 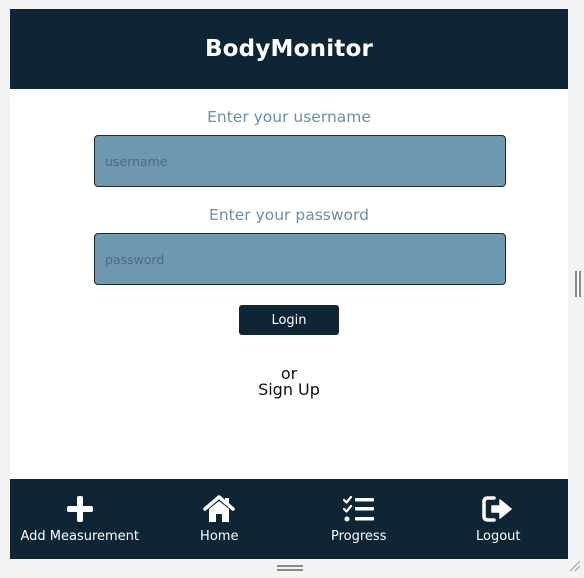 What do you see at coordinates (289, 215) in the screenshot?
I see `password-label: Enter your password` at bounding box center [289, 215].